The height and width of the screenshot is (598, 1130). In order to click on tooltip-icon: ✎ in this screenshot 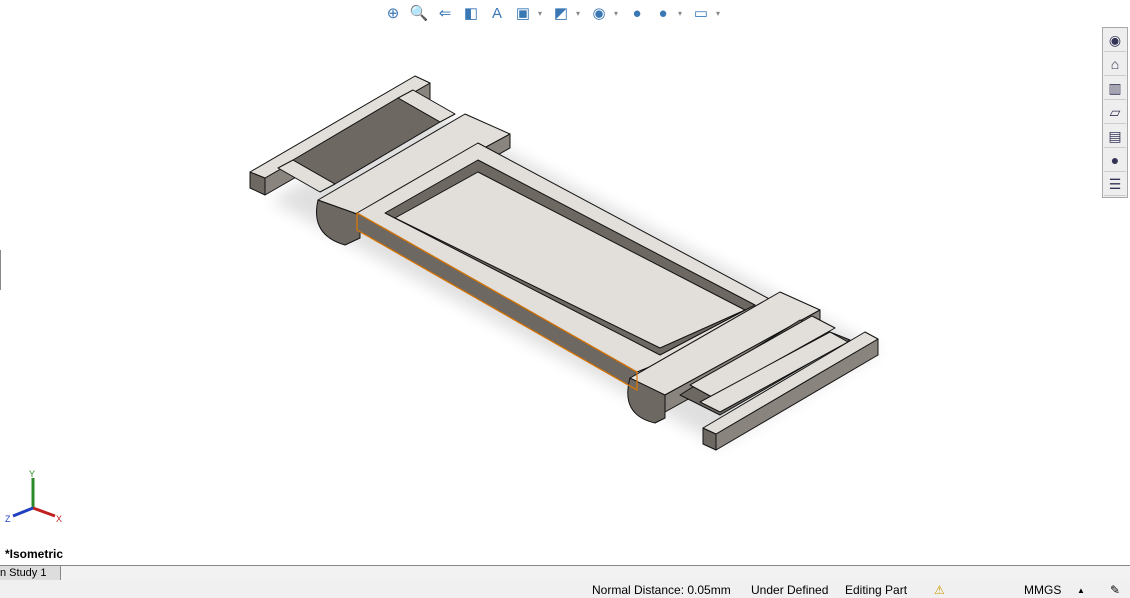, I will do `click(1115, 590)`.